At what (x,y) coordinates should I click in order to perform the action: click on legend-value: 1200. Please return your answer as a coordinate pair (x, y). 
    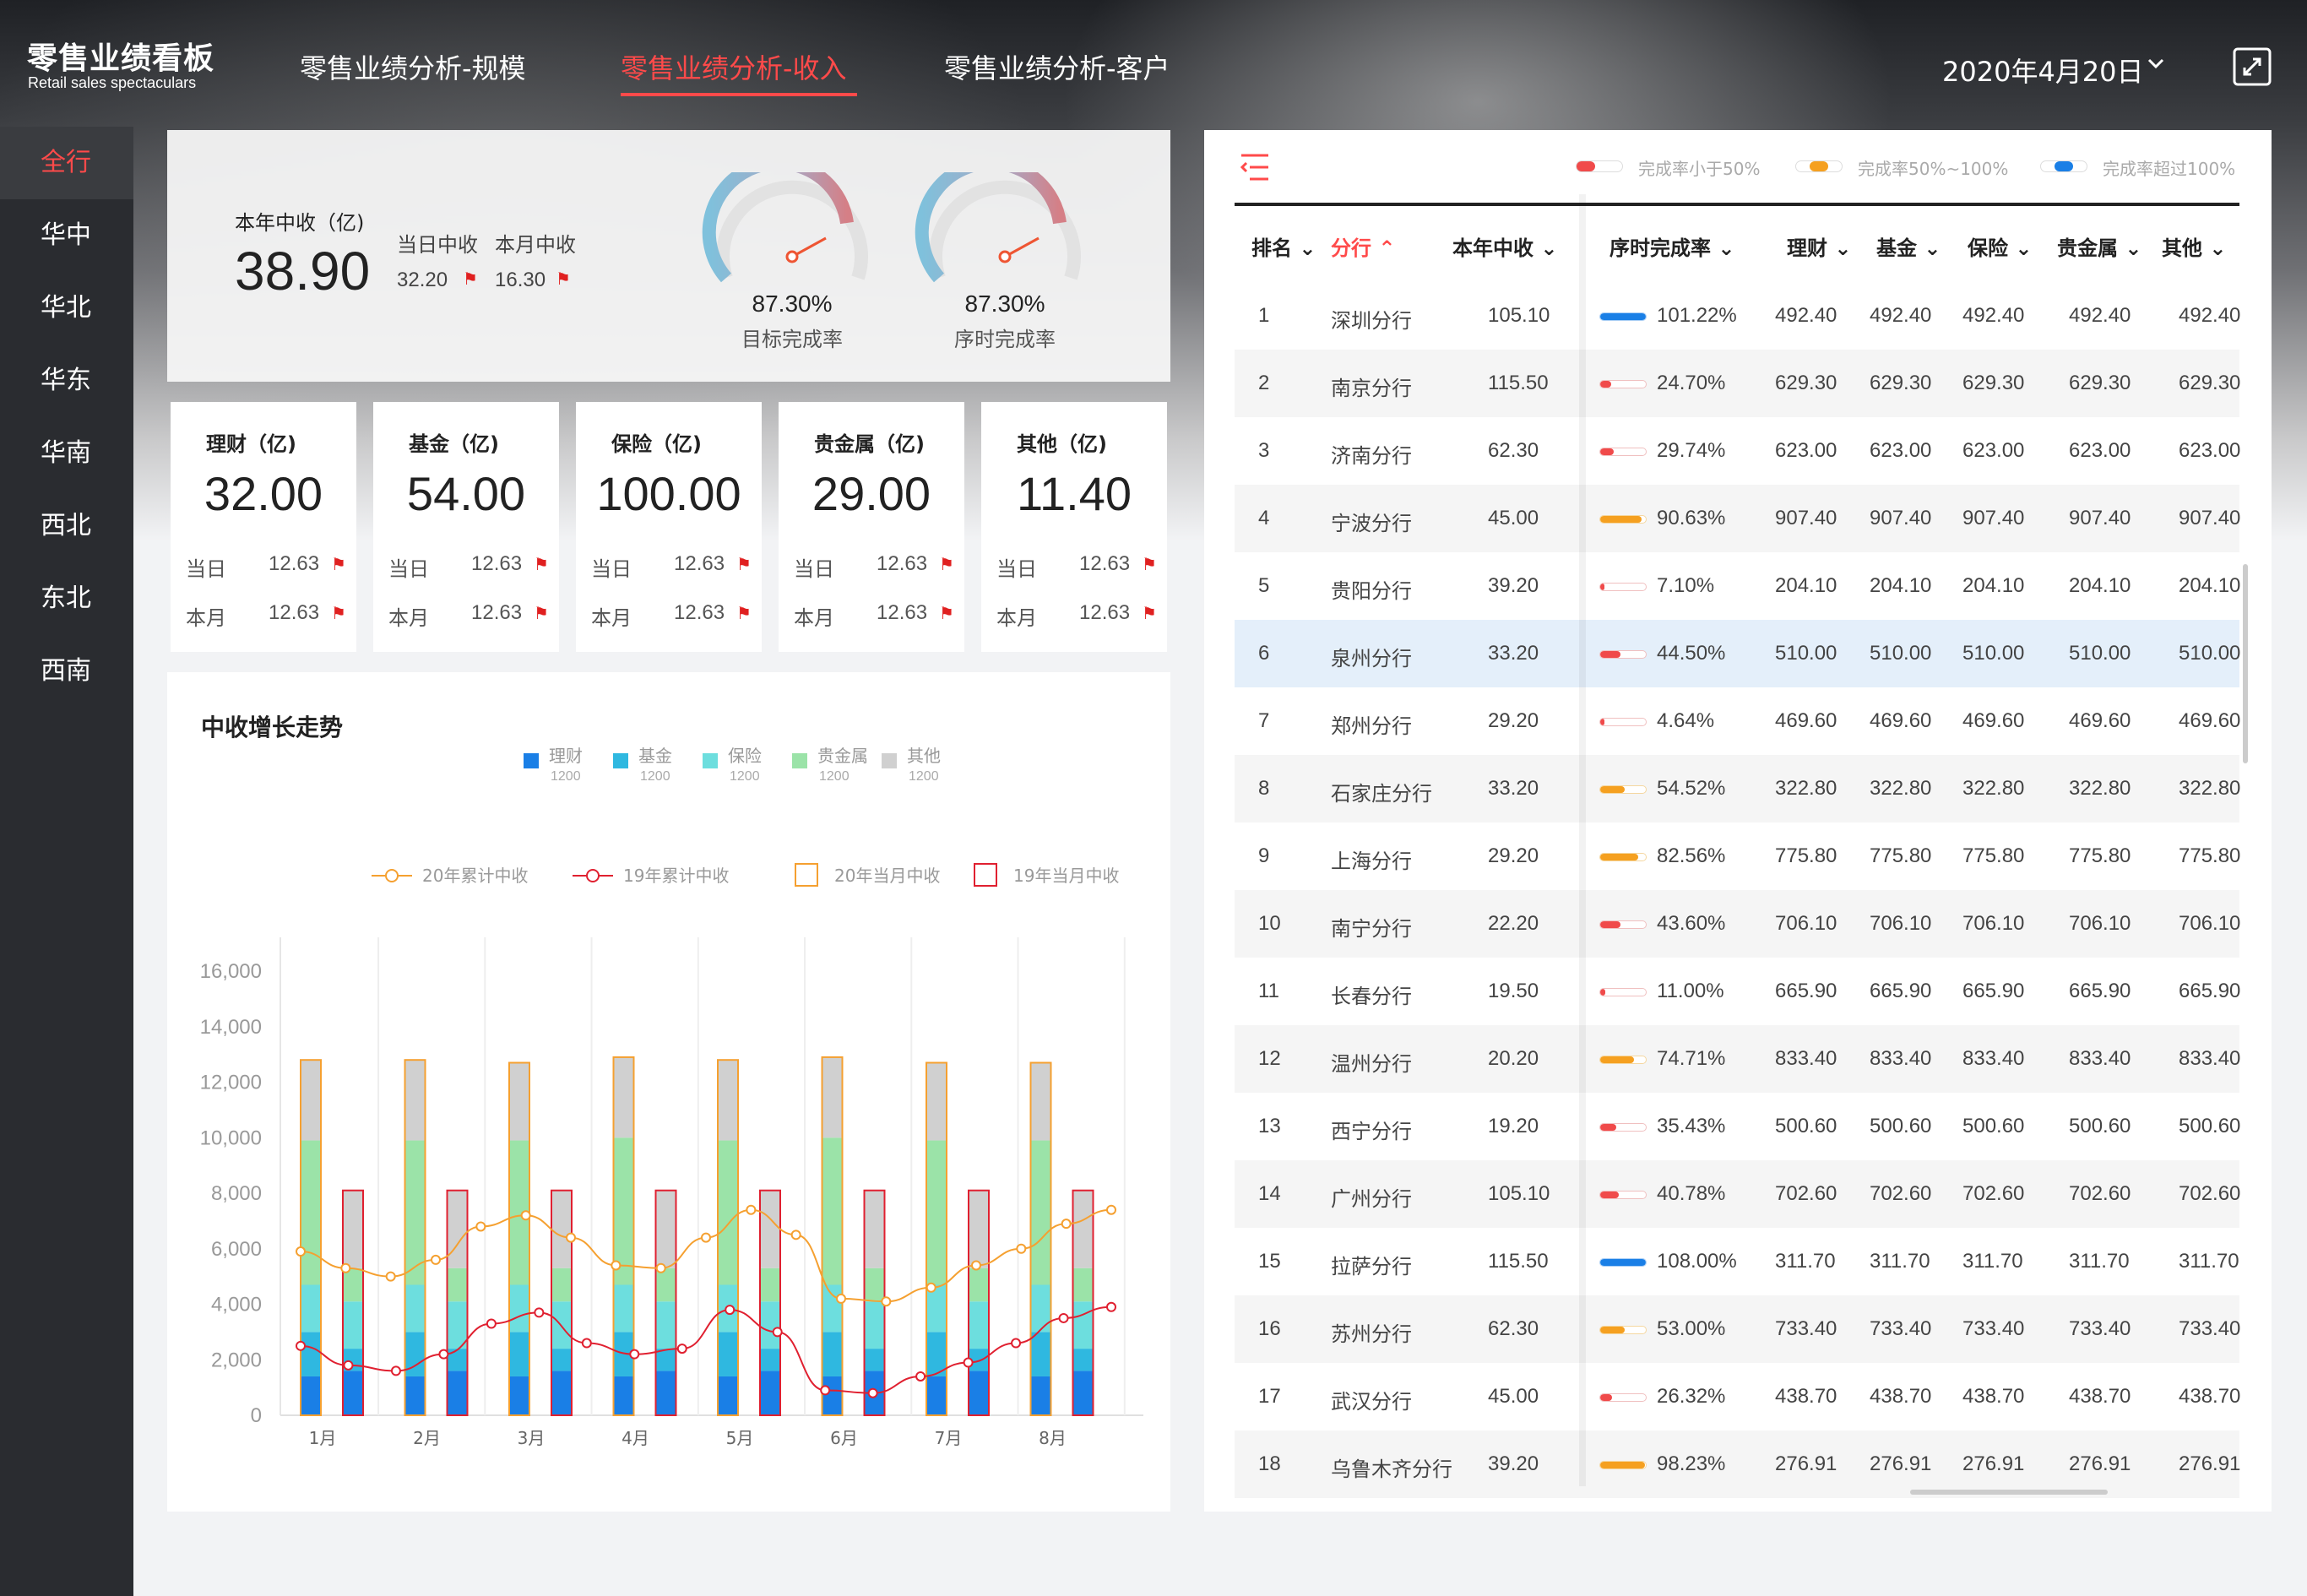
    Looking at the image, I should click on (566, 776).